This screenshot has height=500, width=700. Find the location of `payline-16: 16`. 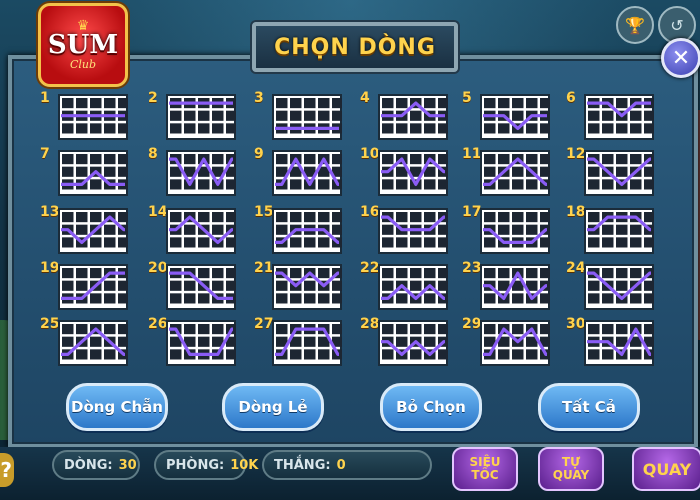

payline-16: 16 is located at coordinates (404, 229).